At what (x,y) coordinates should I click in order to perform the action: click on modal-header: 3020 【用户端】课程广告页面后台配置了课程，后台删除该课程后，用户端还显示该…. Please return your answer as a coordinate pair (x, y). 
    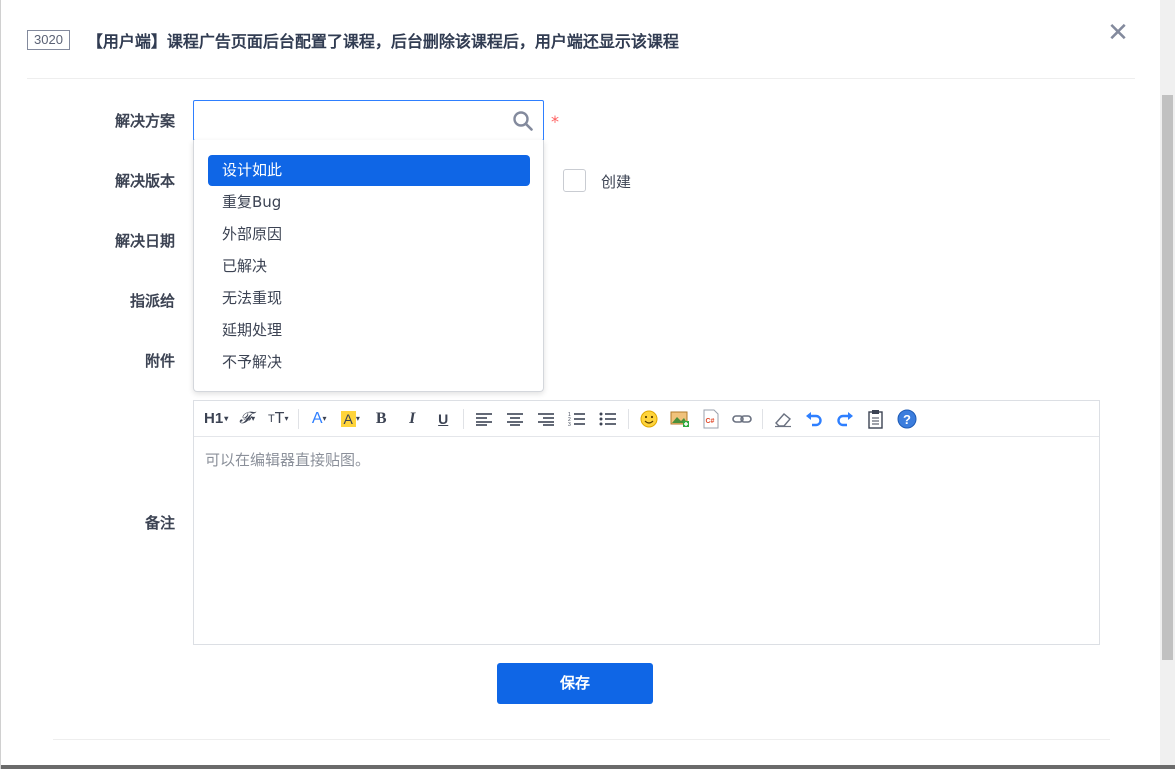
    Looking at the image, I should click on (353, 40).